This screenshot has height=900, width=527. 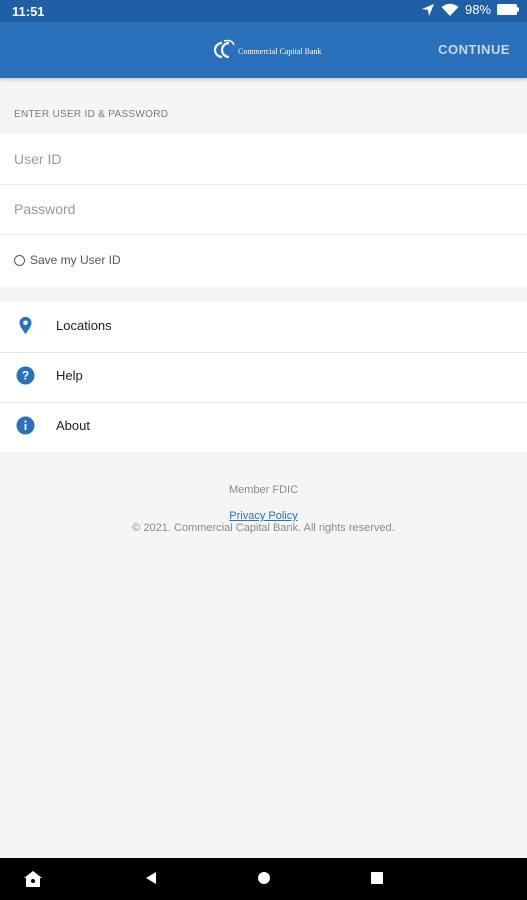 I want to click on status-icons: 98%, so click(x=470, y=9).